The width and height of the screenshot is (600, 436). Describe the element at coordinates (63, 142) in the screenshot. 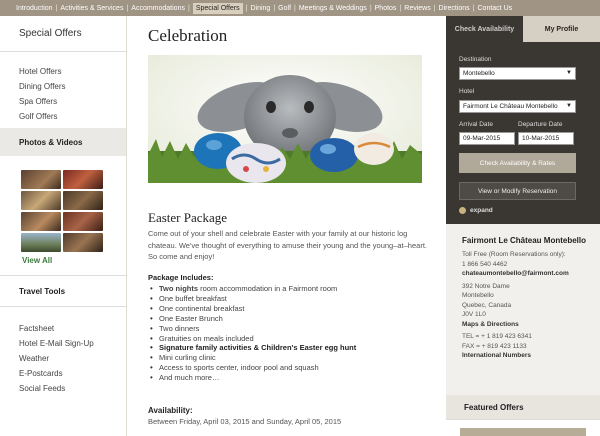

I see `photos-videos-heading: Photos & Videos` at that location.